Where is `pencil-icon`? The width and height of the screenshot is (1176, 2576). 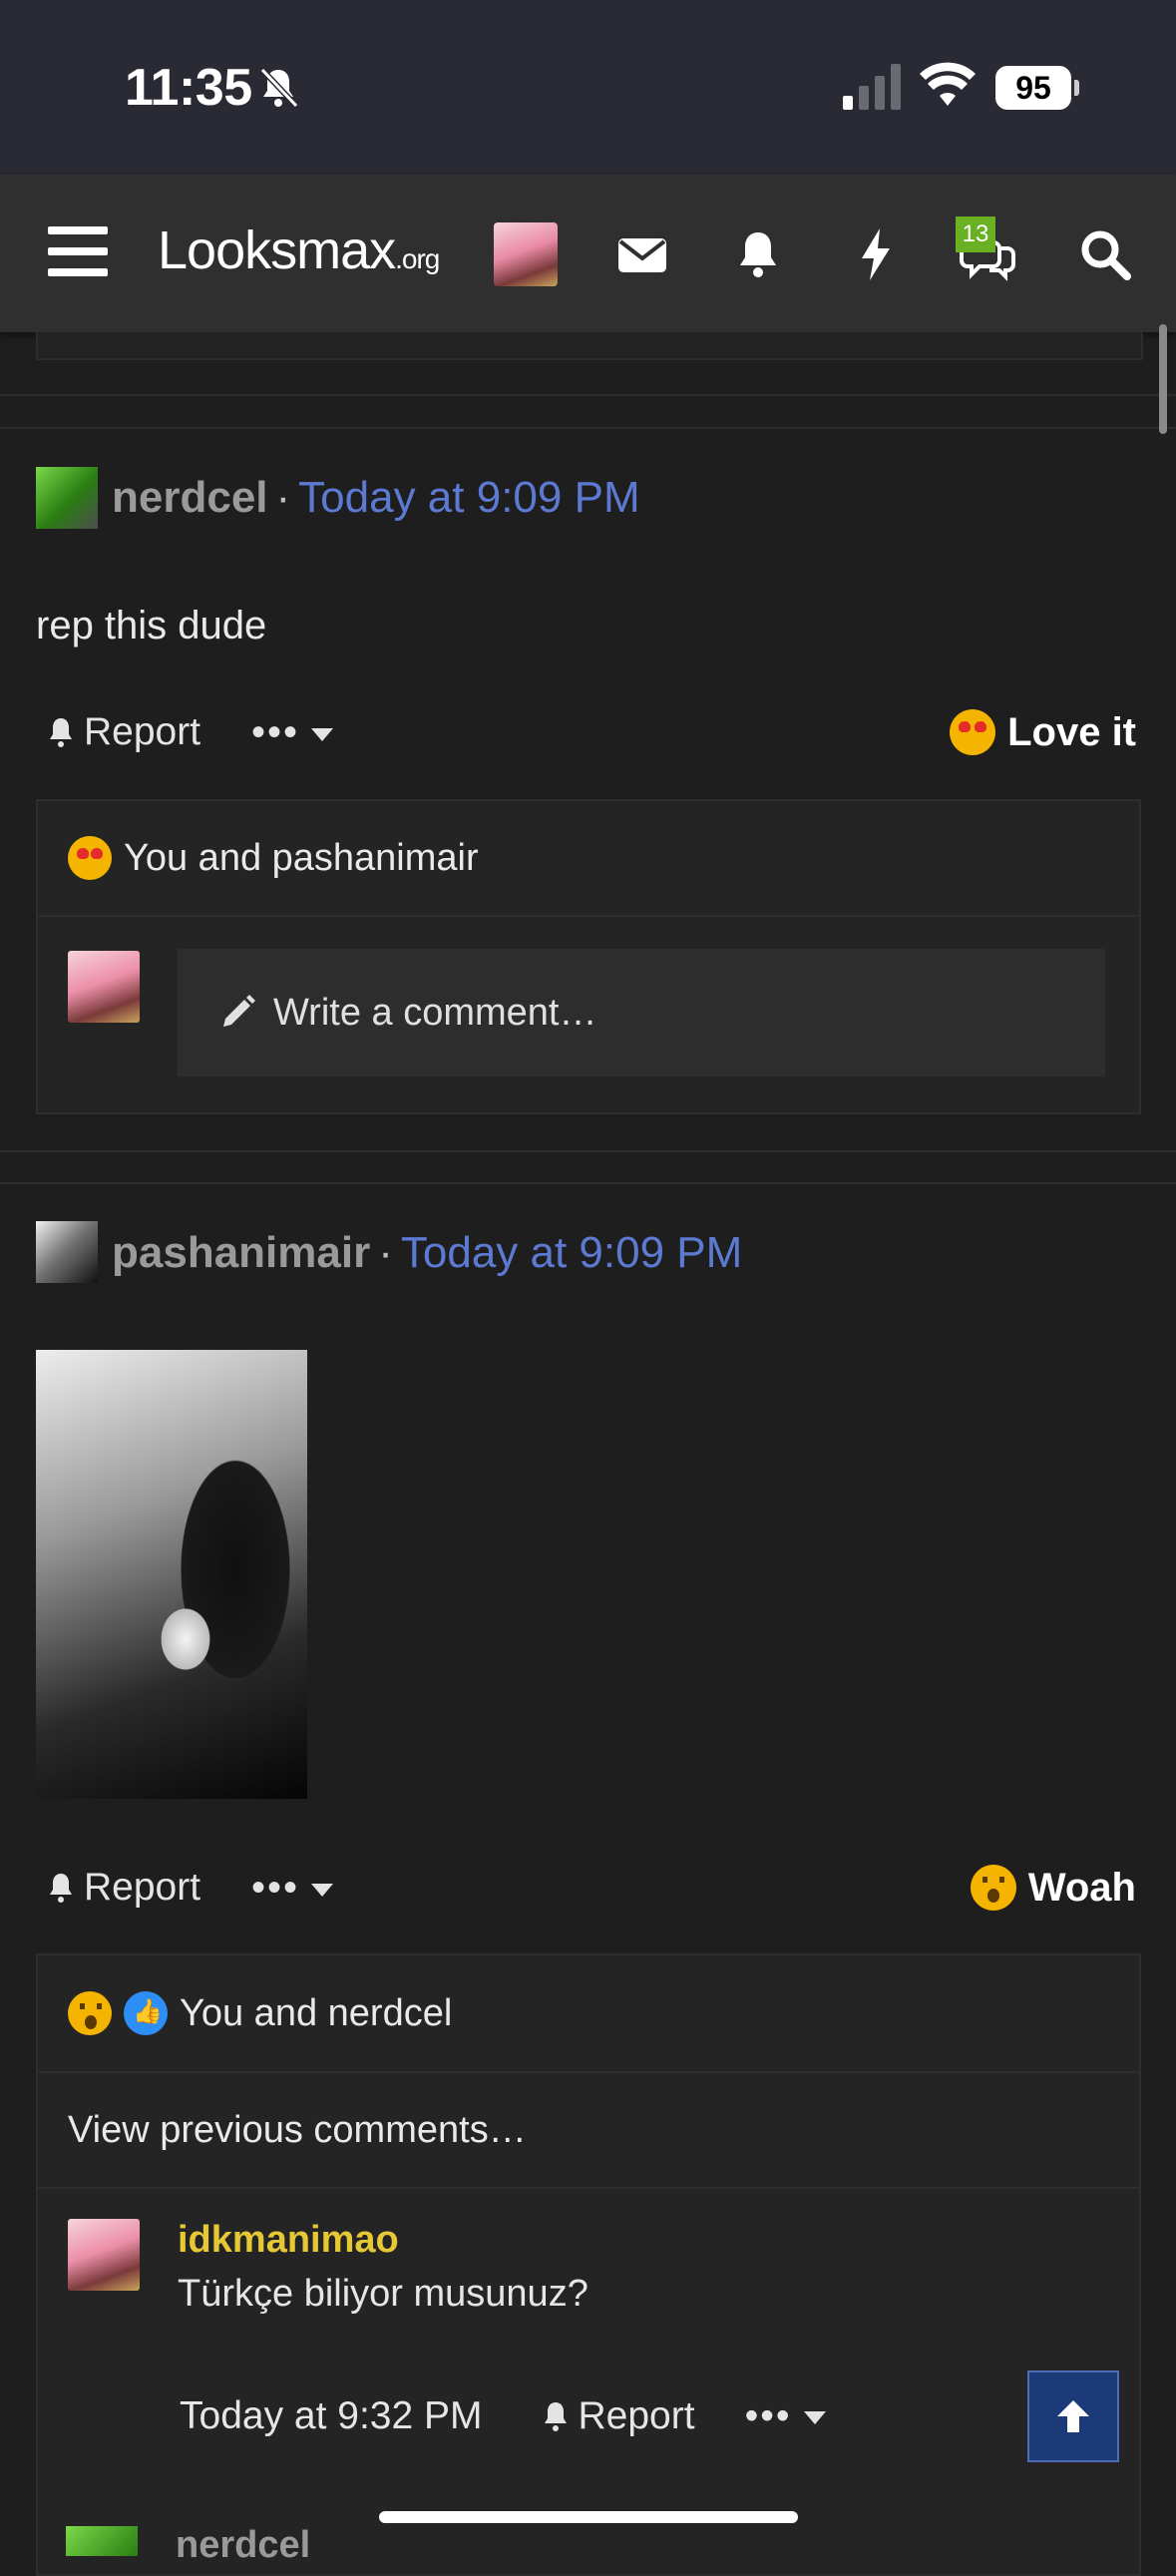 pencil-icon is located at coordinates (239, 1011).